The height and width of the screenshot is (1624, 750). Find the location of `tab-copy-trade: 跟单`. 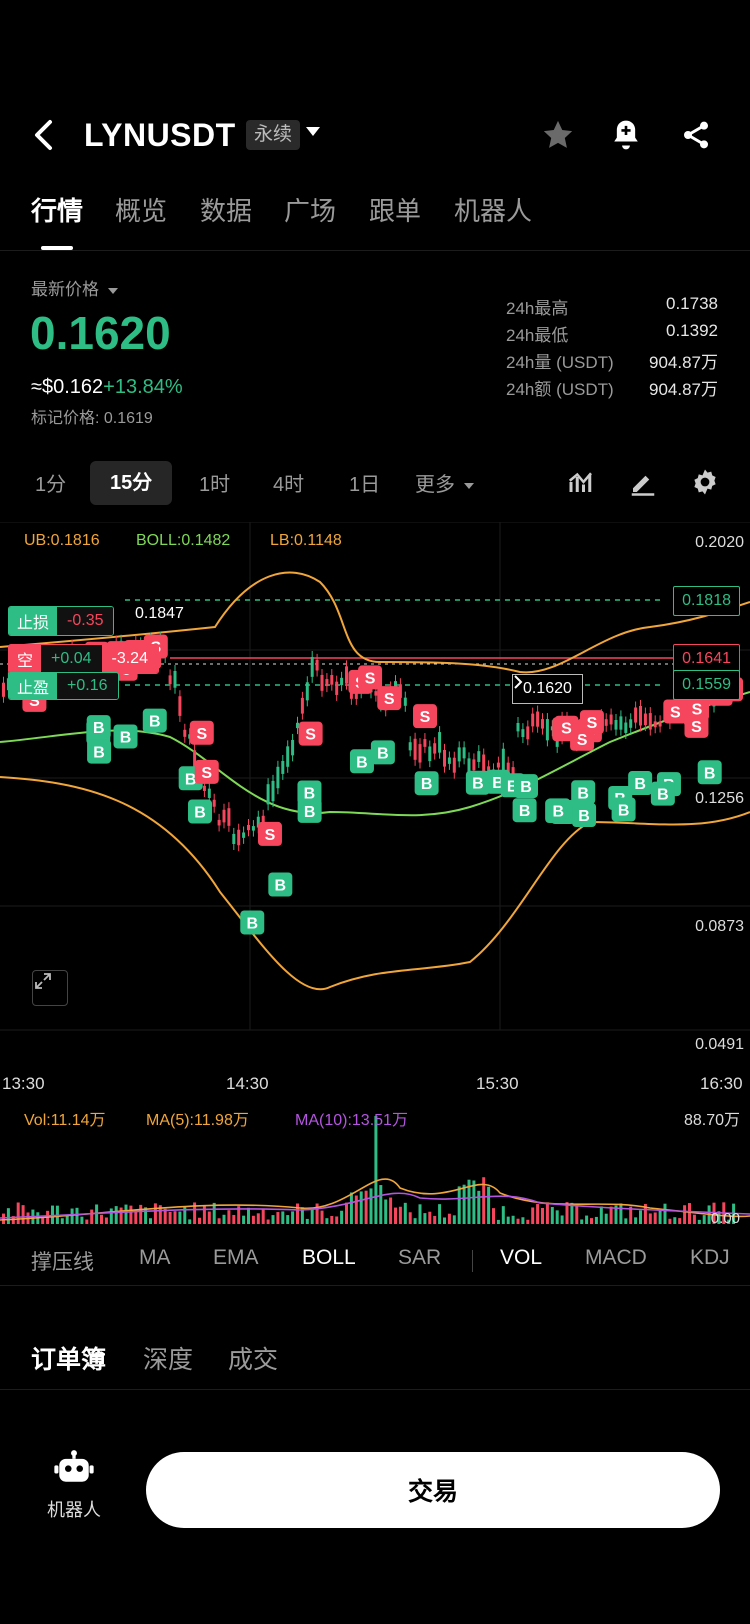

tab-copy-trade: 跟单 is located at coordinates (395, 211).